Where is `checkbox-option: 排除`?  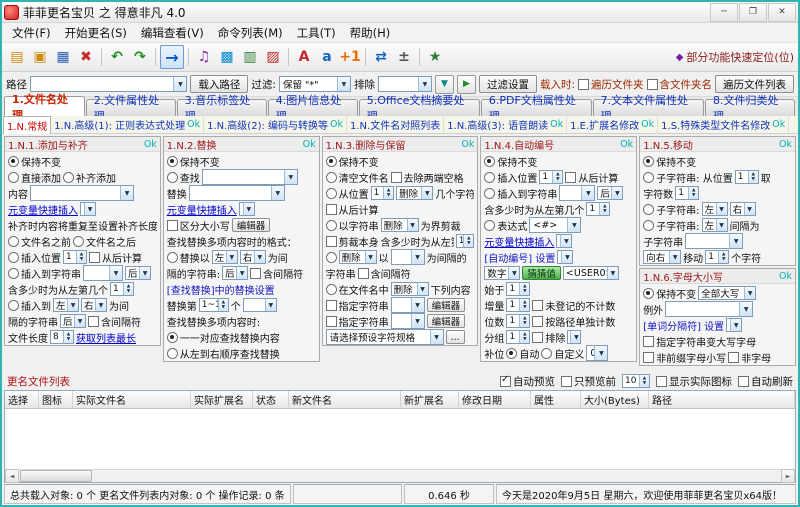
checkbox-option: 排除 is located at coordinates (548, 337).